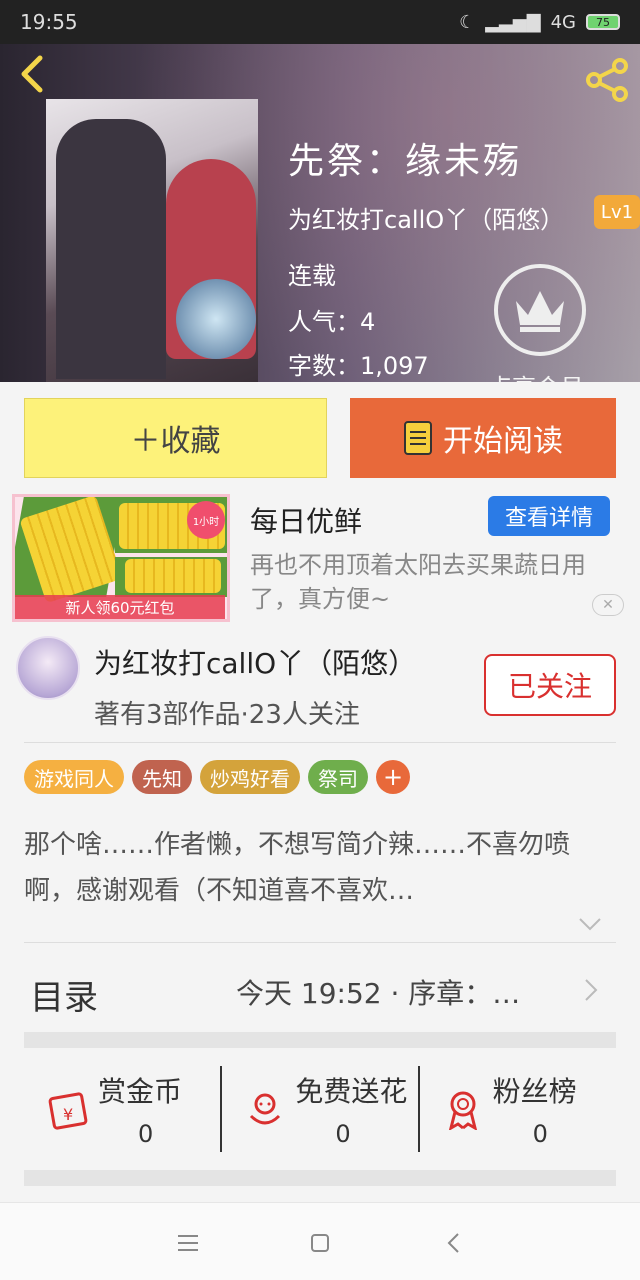  I want to click on home-icon, so click(320, 1243).